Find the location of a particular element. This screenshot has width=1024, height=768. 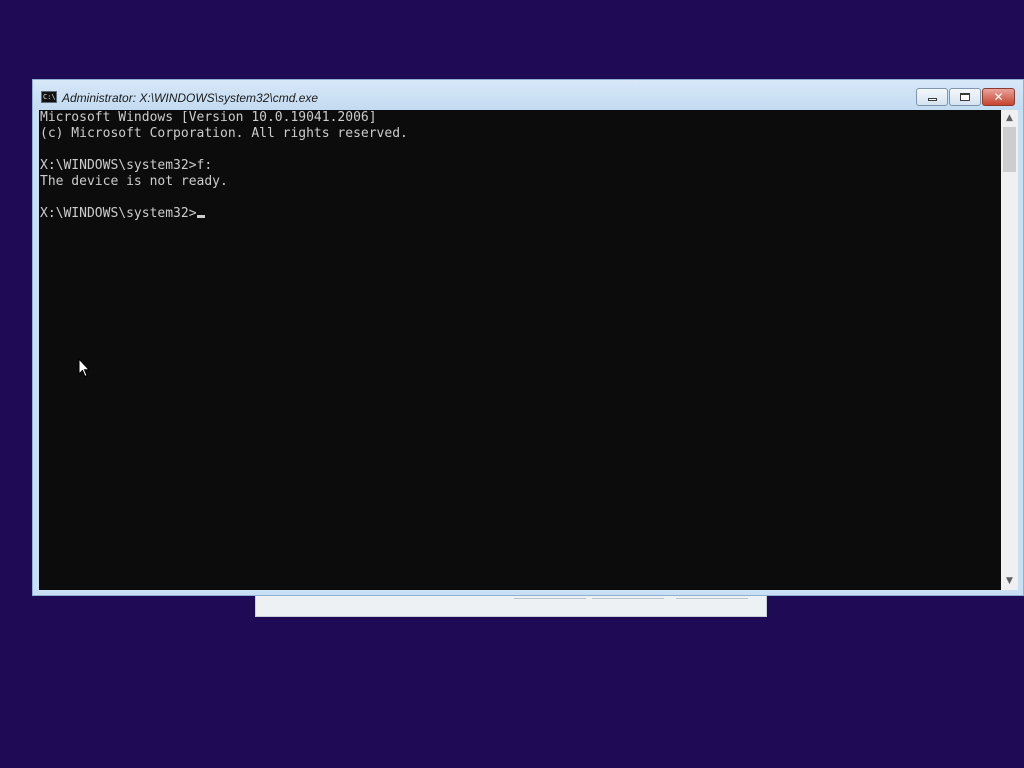

console-line: The device is not ready. is located at coordinates (134, 181).